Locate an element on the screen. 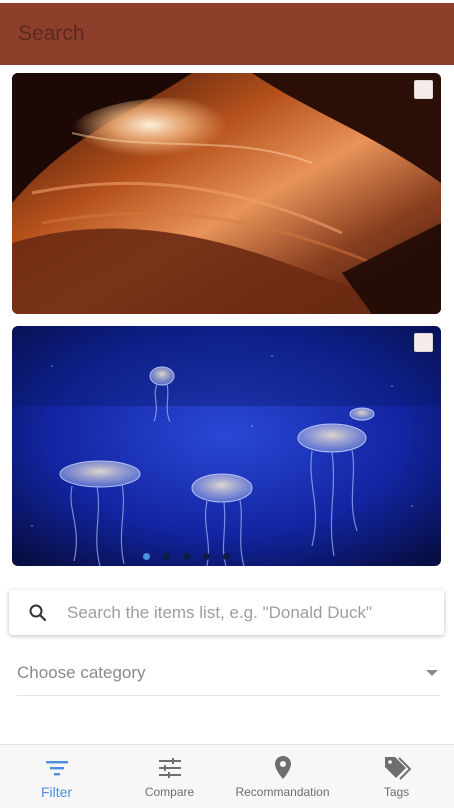  nav-label: Tags is located at coordinates (396, 792).